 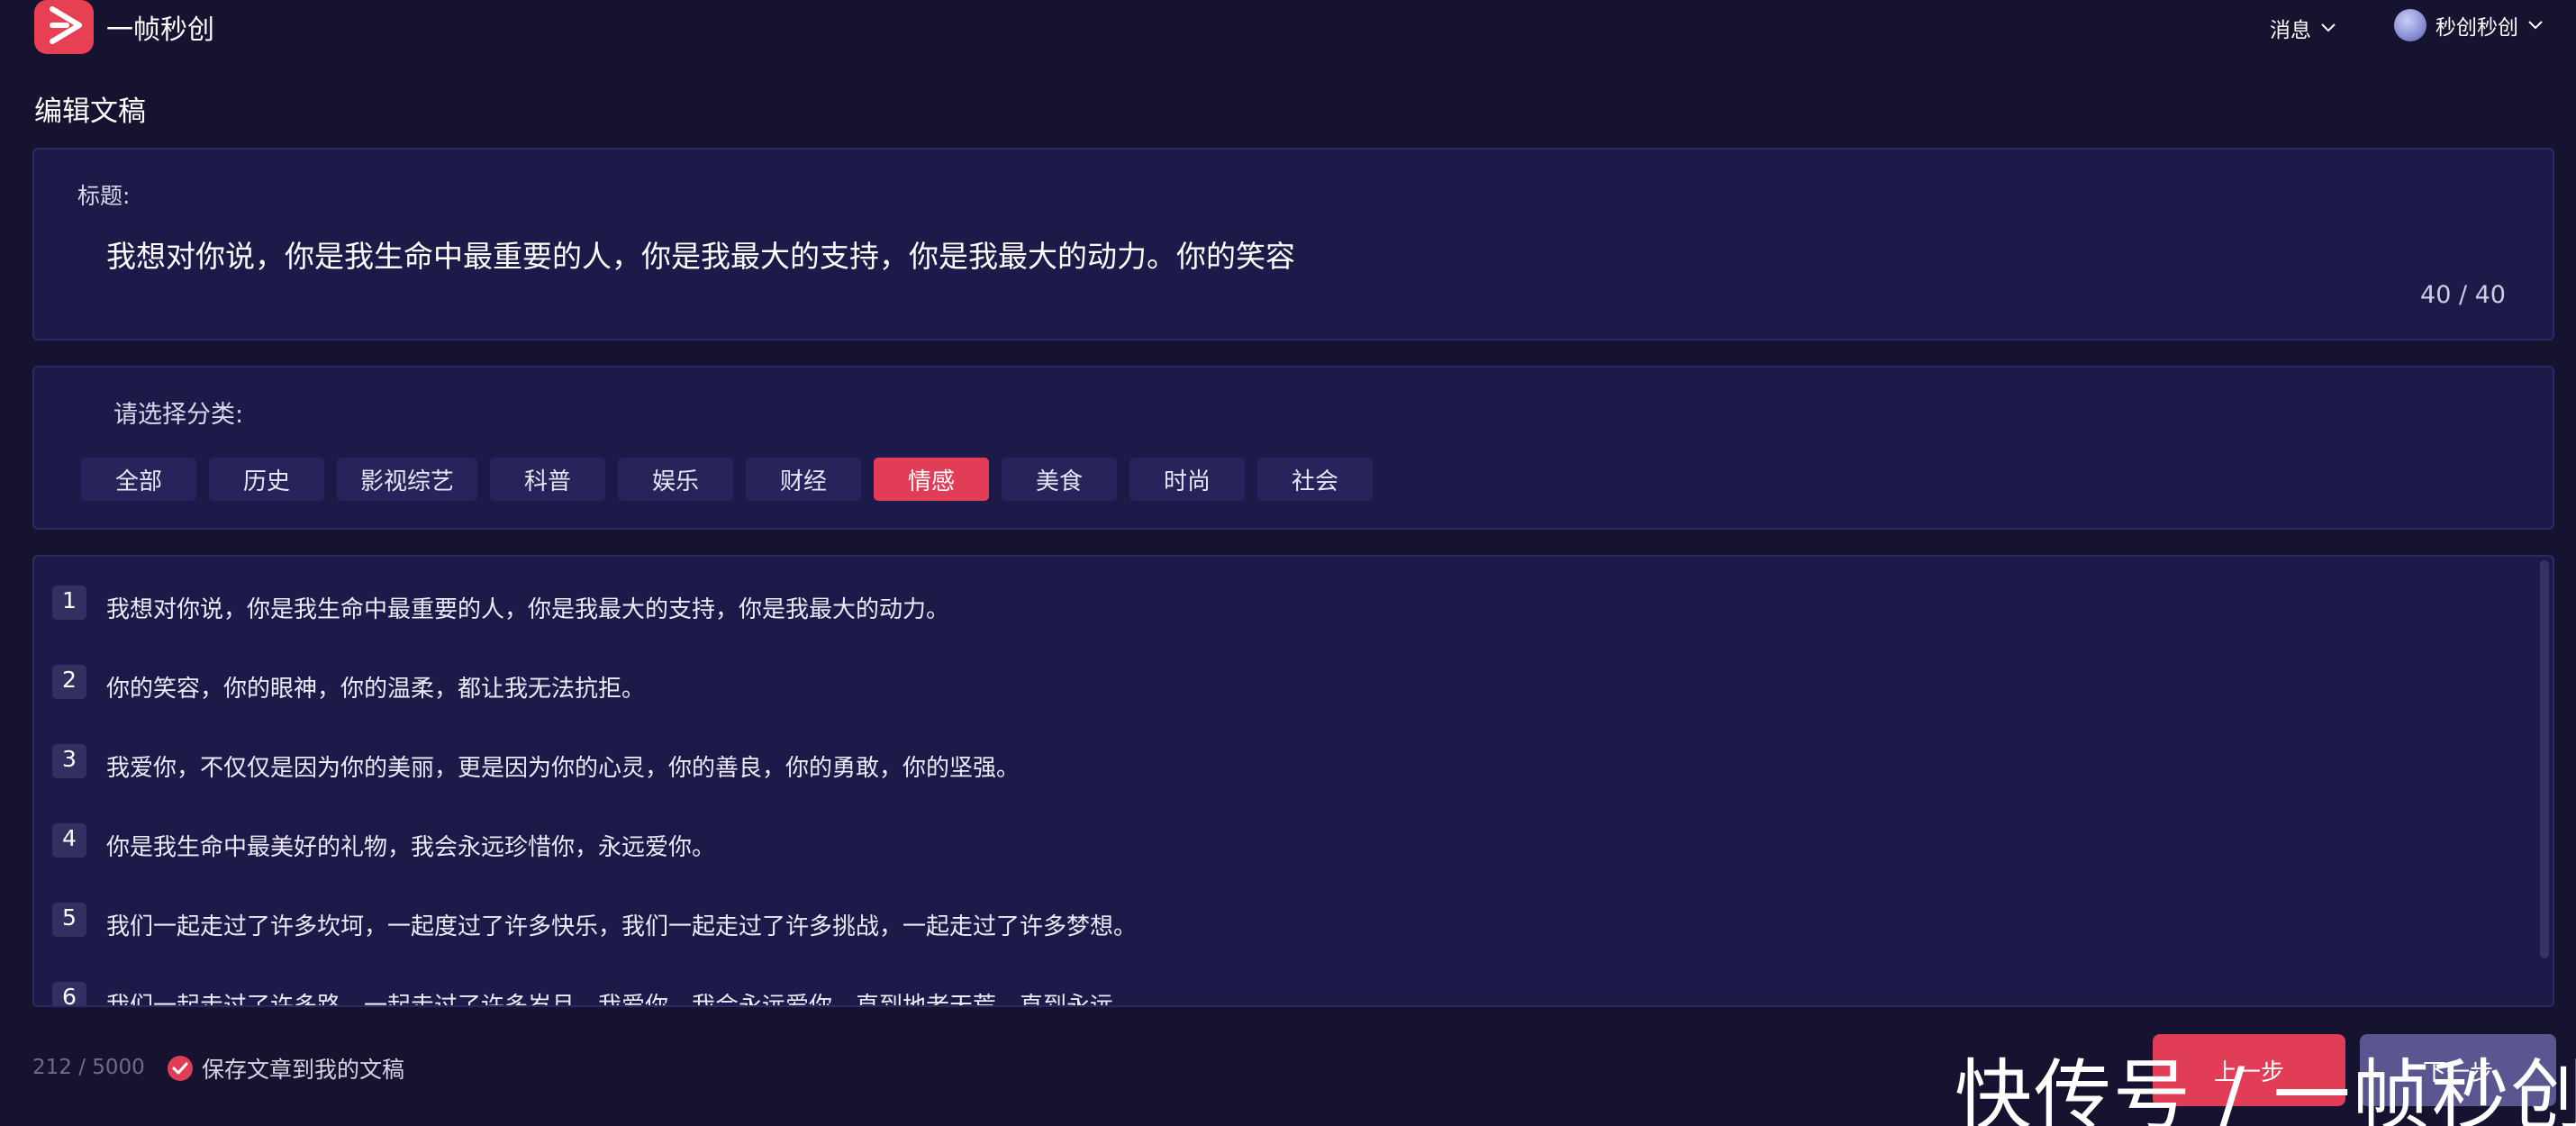 I want to click on line-number: 1, so click(x=69, y=602).